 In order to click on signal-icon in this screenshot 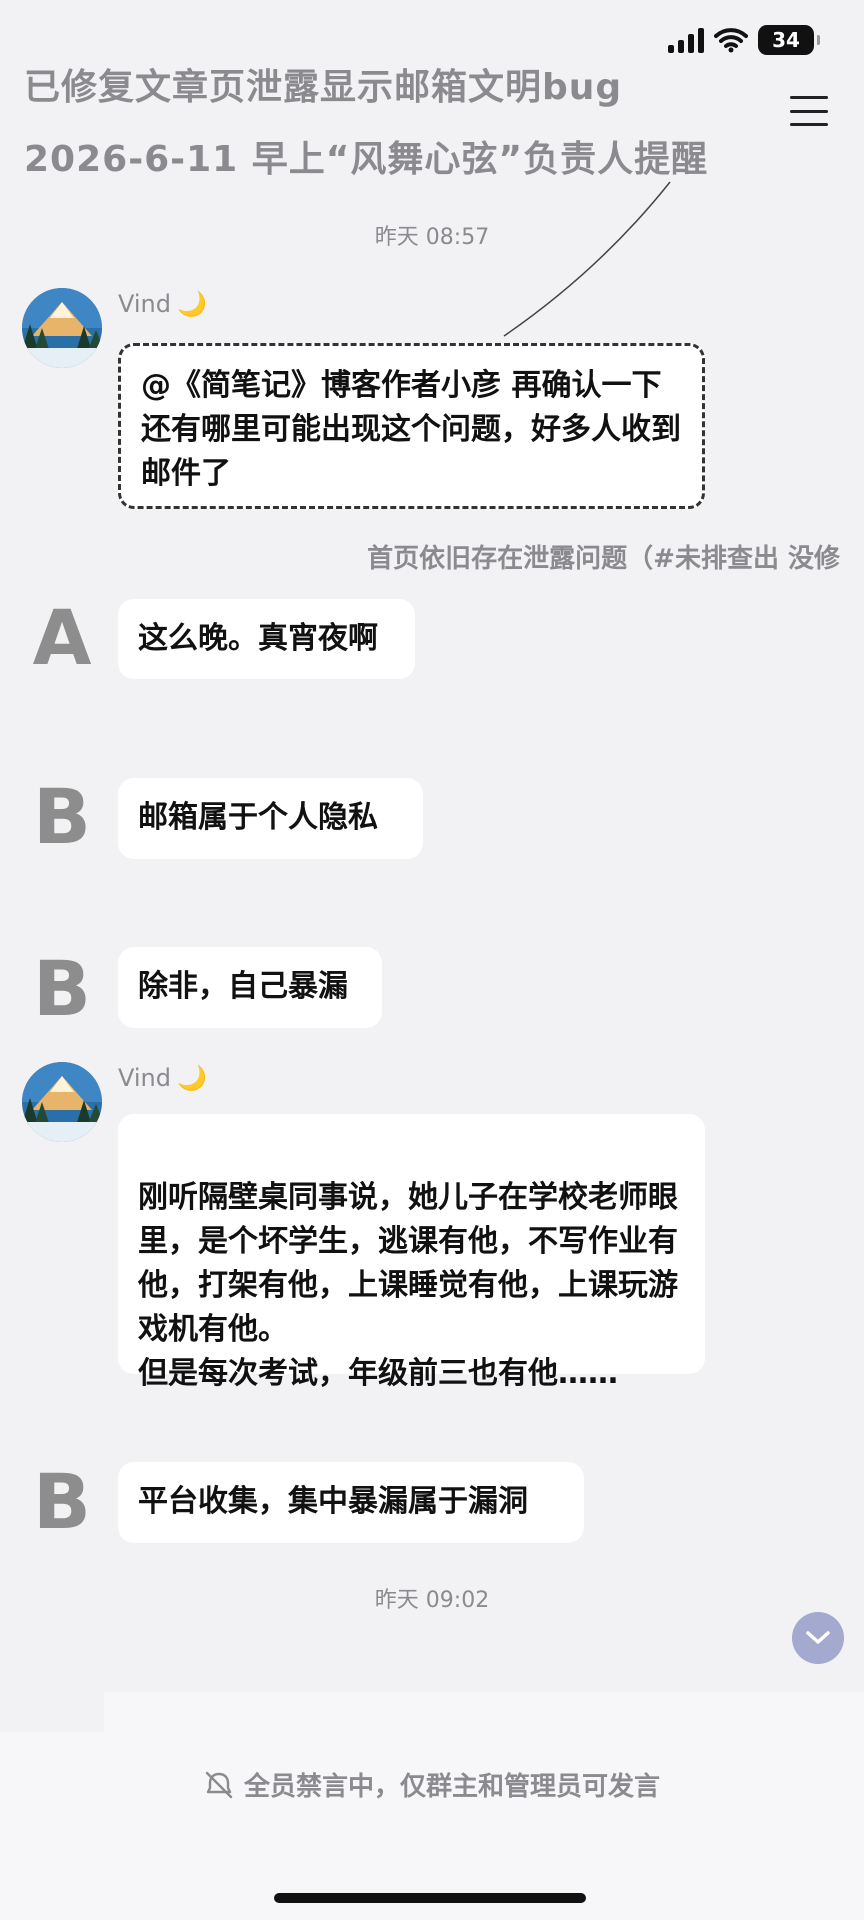, I will do `click(686, 40)`.